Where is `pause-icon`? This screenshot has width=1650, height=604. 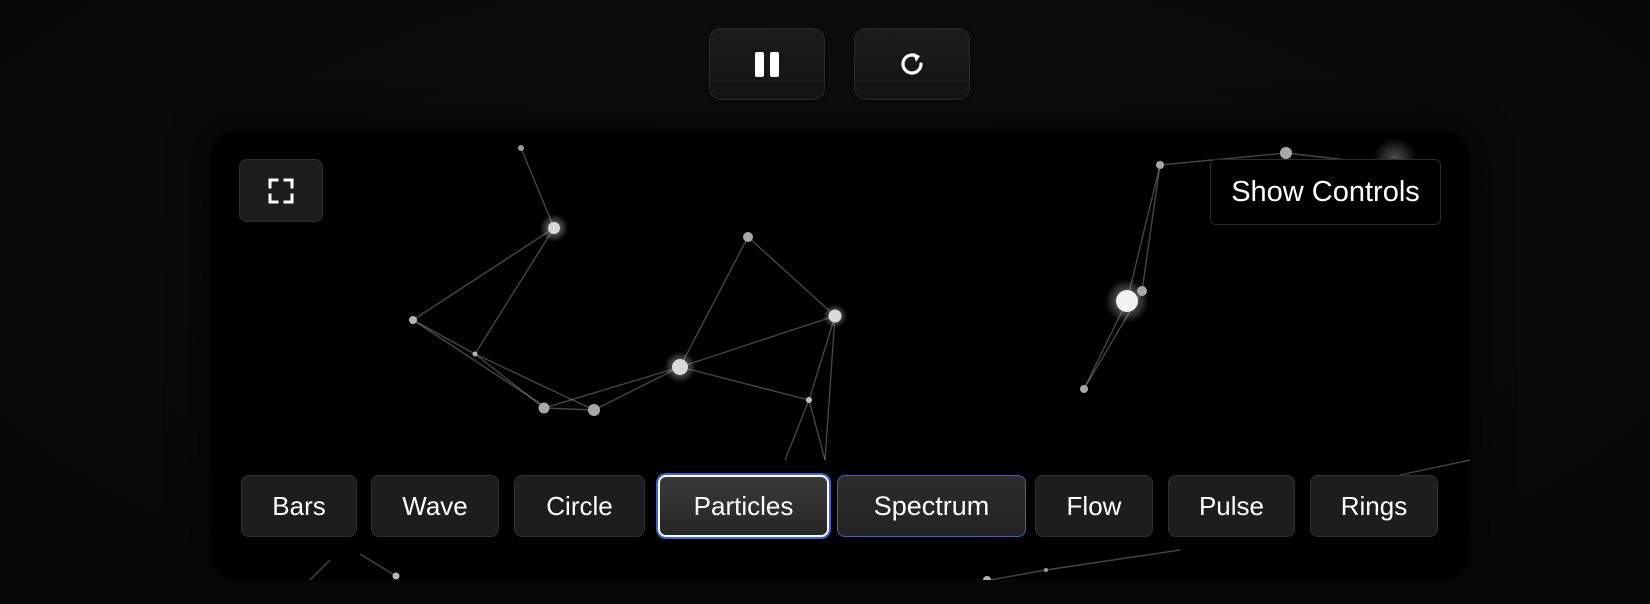
pause-icon is located at coordinates (767, 64).